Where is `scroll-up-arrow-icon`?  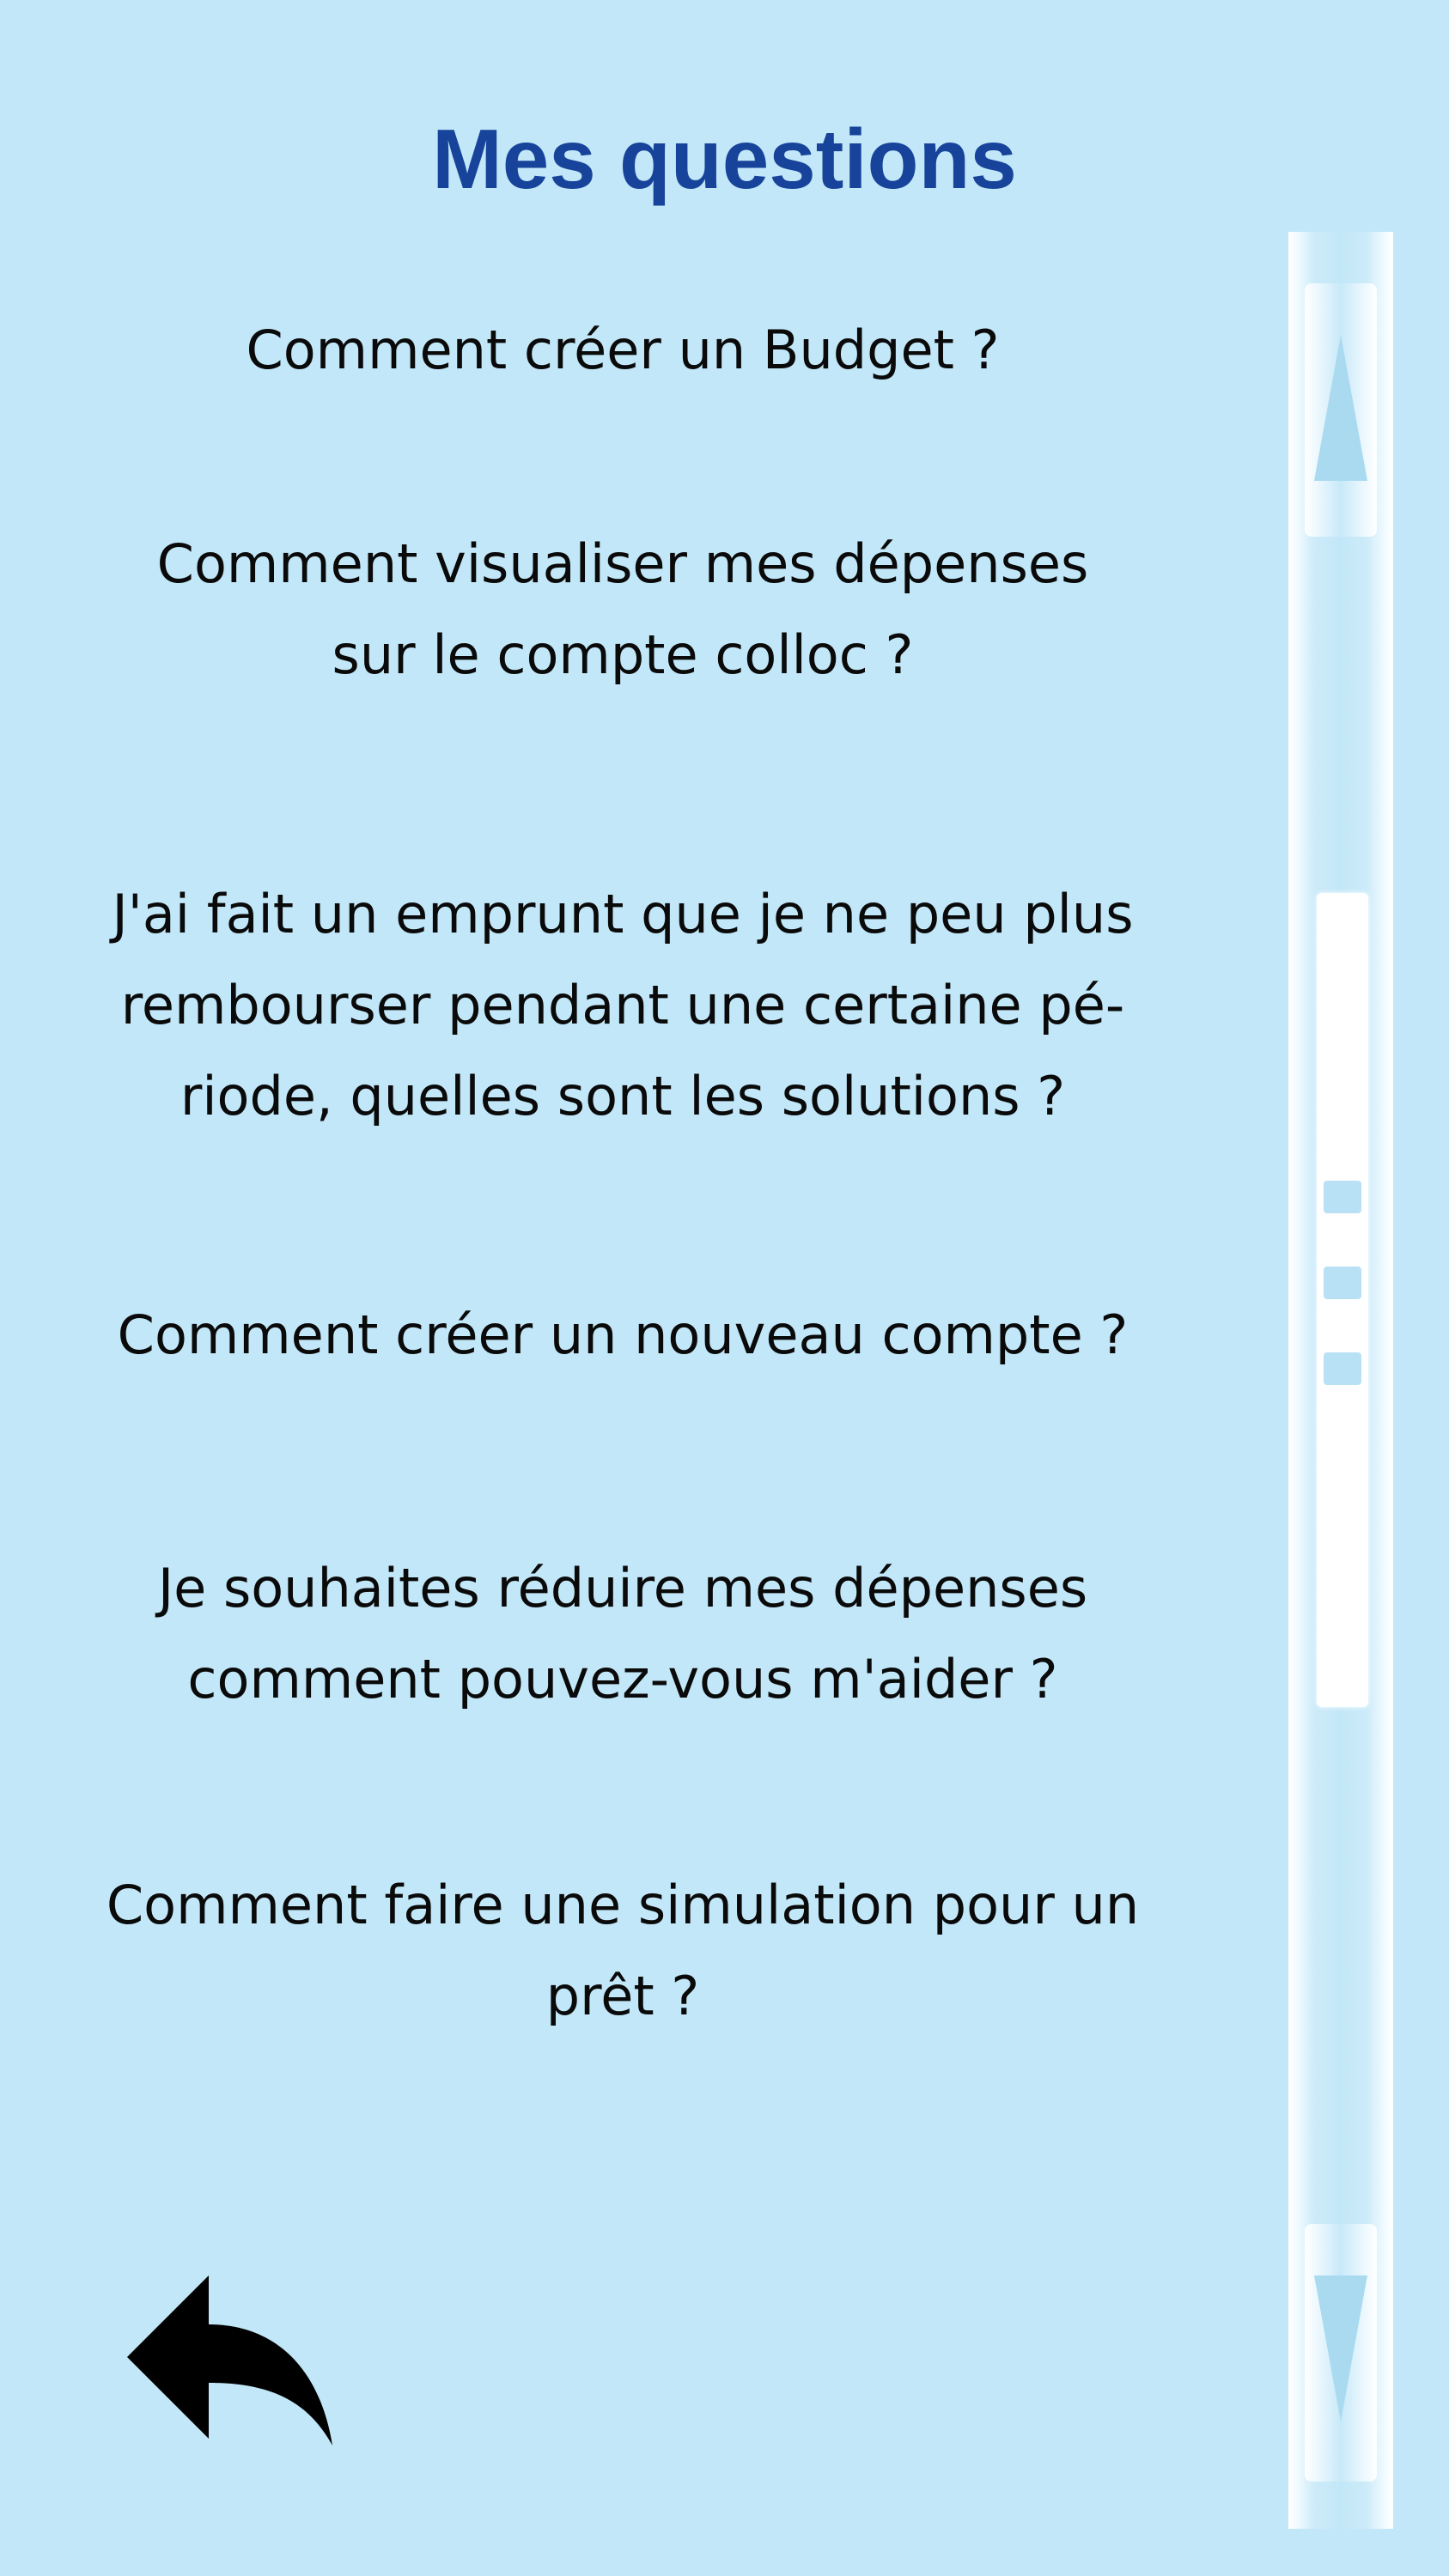
scroll-up-arrow-icon is located at coordinates (1340, 408).